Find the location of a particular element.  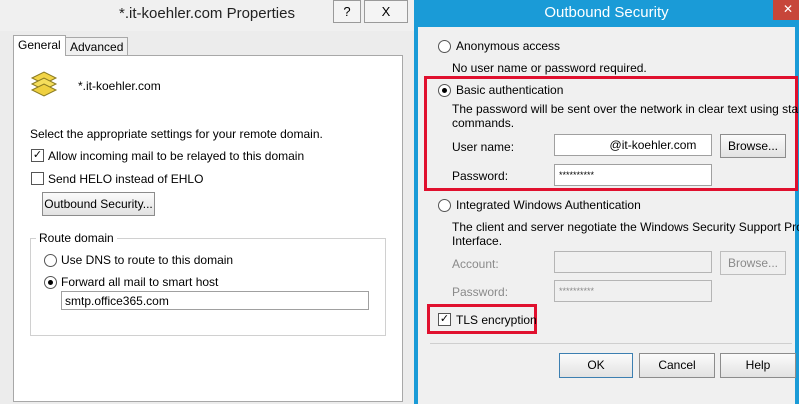

basic-description-line2: commands. is located at coordinates (483, 123).